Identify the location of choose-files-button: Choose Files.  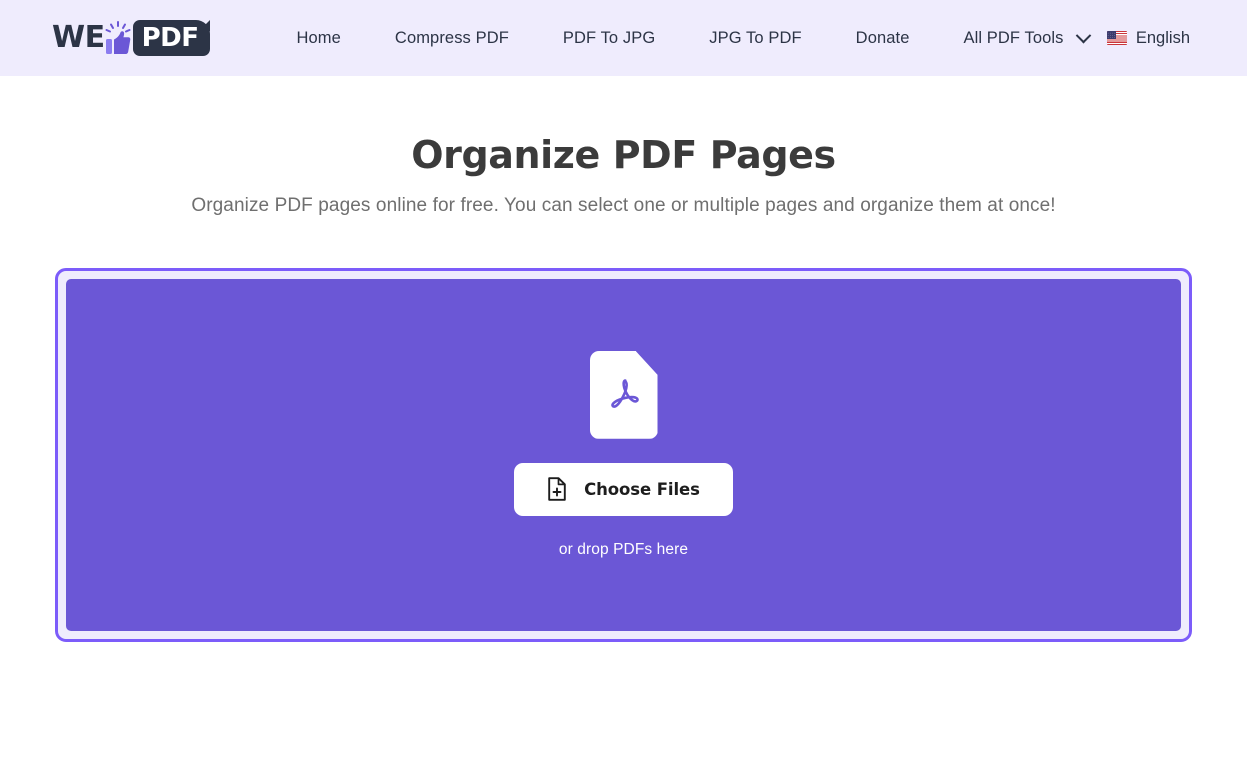
(623, 489).